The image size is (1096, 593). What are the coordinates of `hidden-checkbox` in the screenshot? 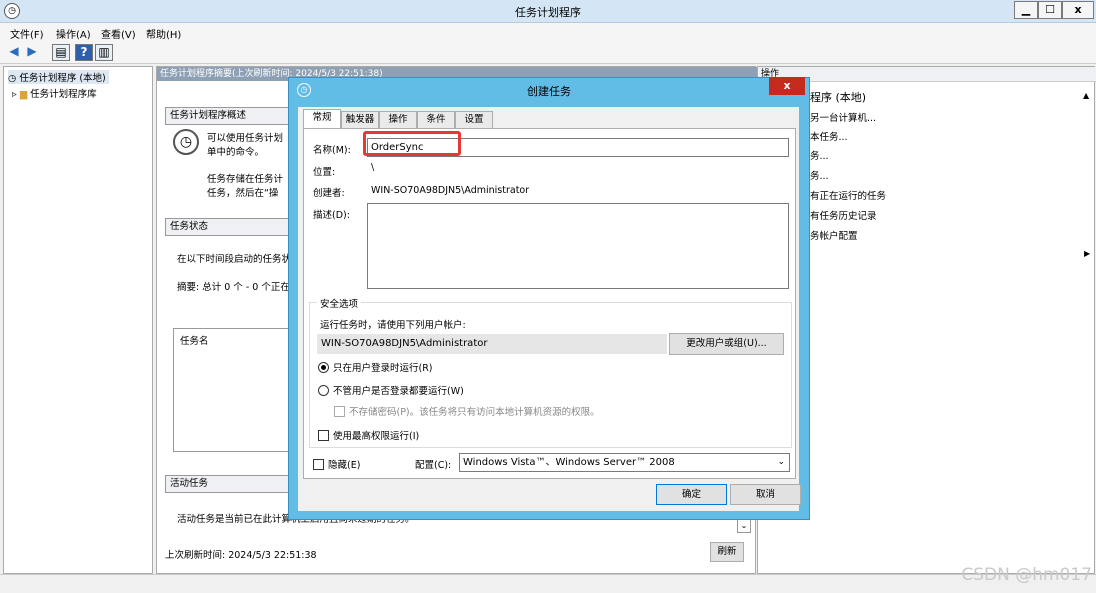 It's located at (318, 464).